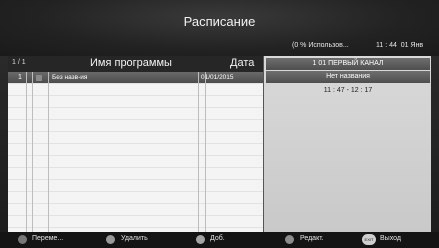  I want to click on program-title: Нет названия, so click(348, 77).